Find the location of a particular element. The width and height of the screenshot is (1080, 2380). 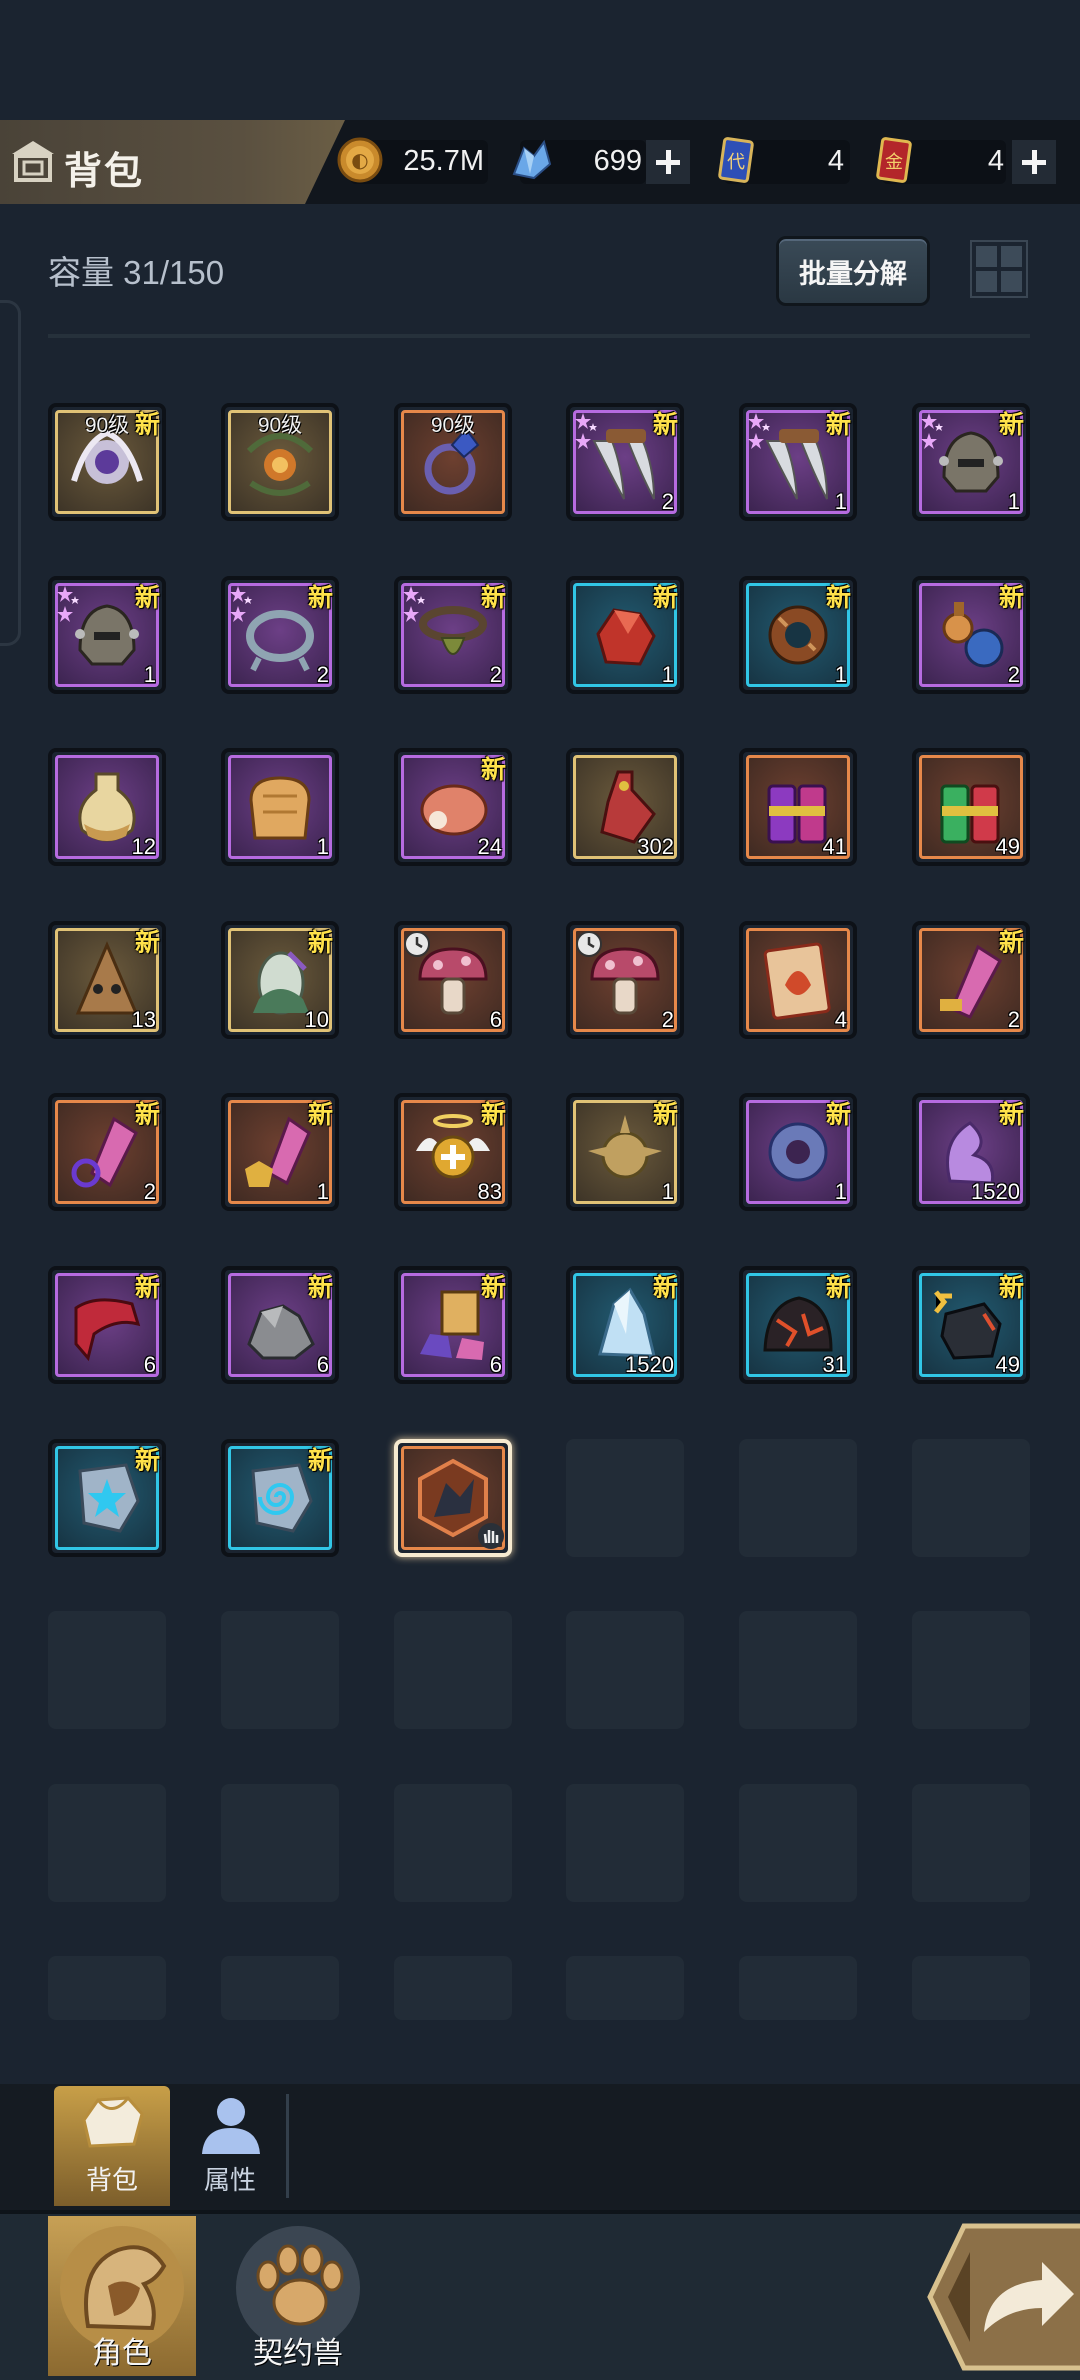

batch-decompose-button: 批量分解 is located at coordinates (853, 271).